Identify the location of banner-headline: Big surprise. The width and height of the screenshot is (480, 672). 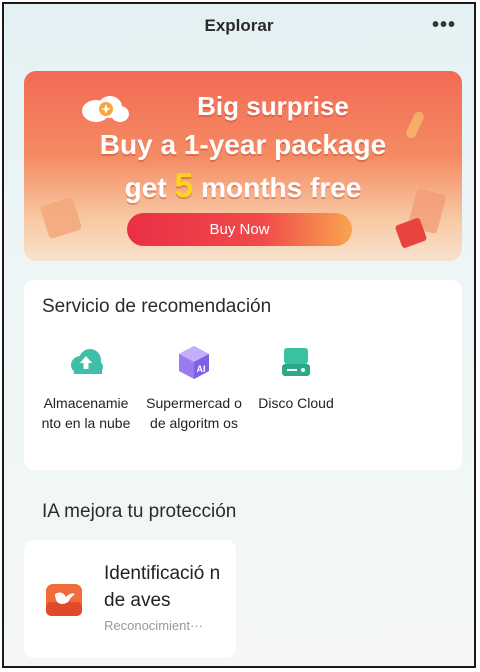
(273, 106).